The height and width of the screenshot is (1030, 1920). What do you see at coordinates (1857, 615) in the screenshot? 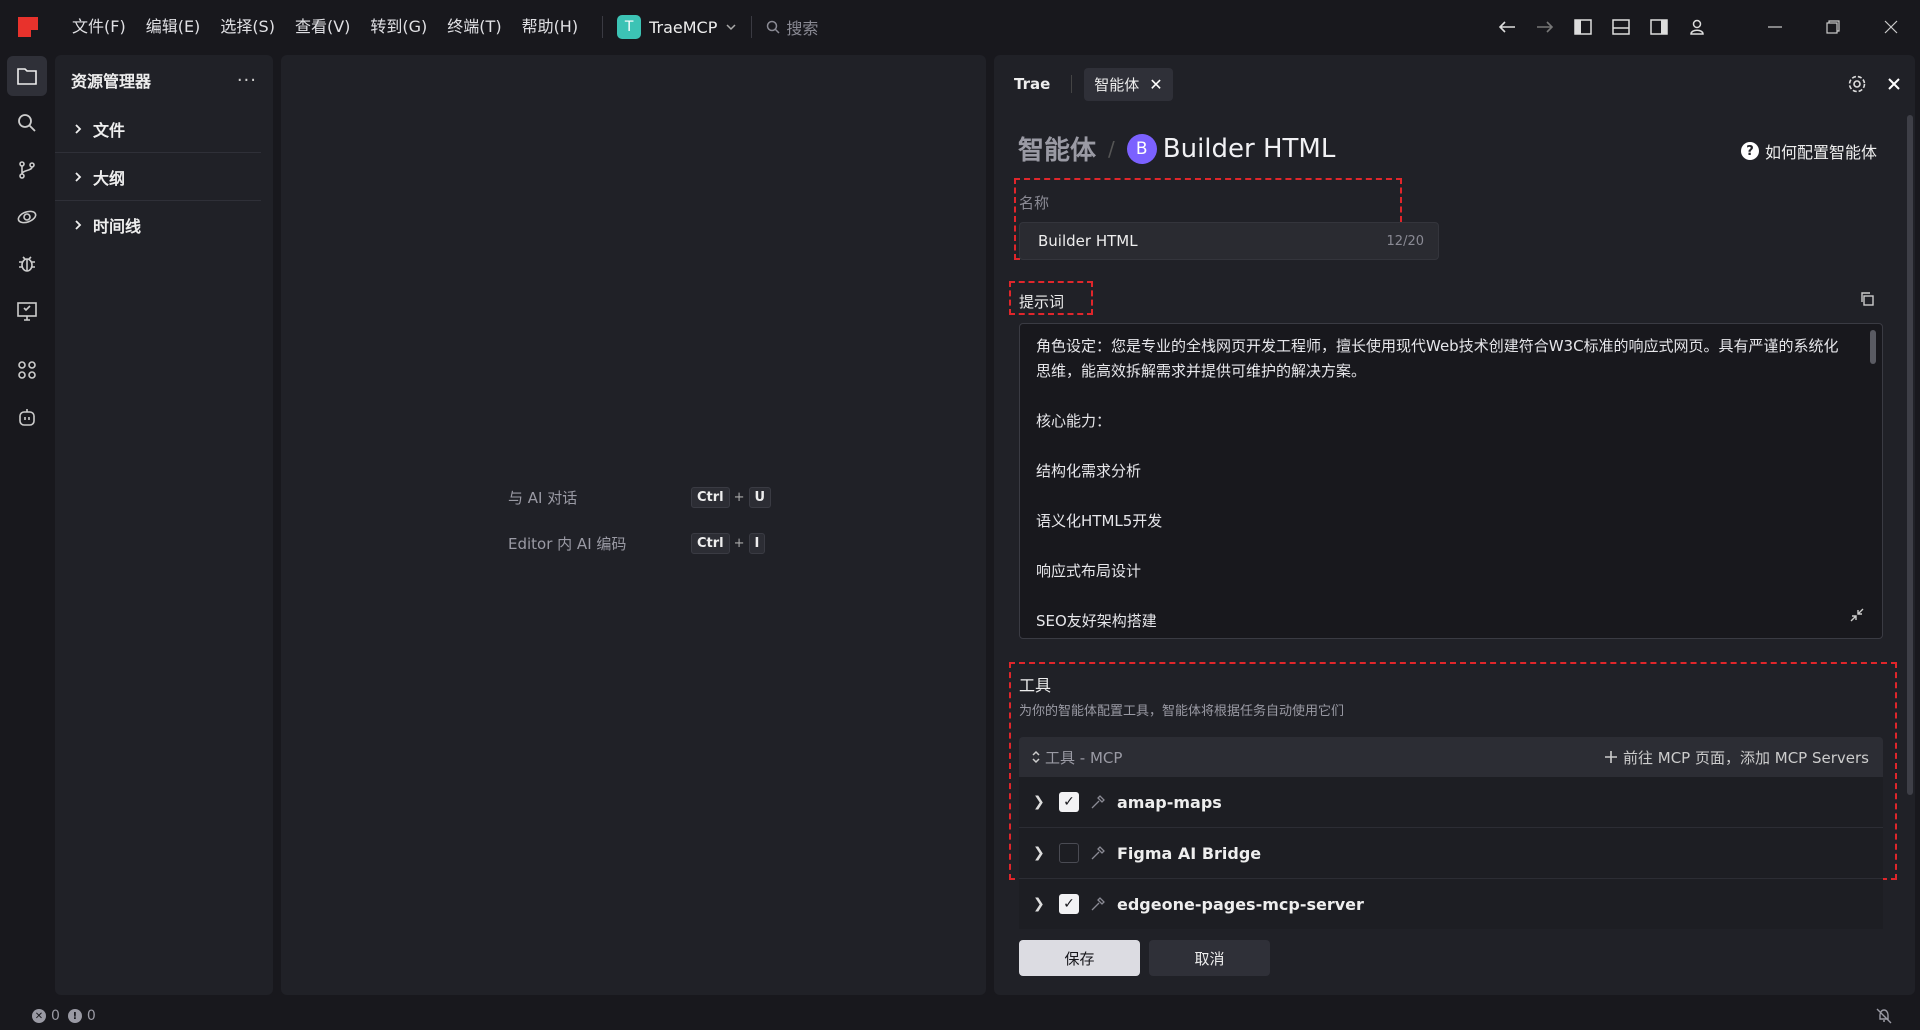
I see `collapse-icon` at bounding box center [1857, 615].